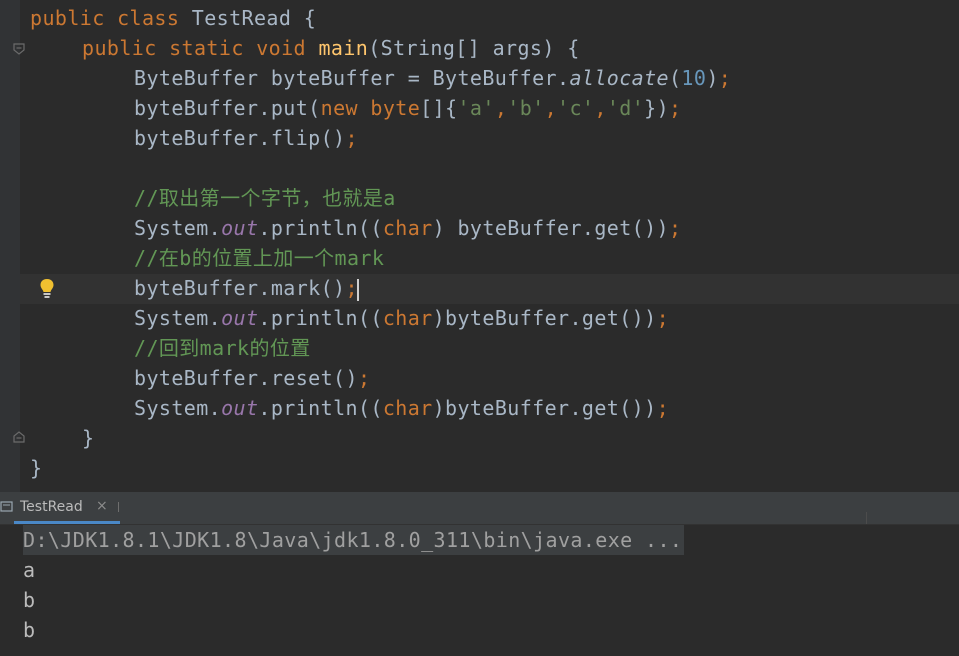  I want to click on code-comment-line-9: //在b的位置上加一个mark, so click(259, 258).